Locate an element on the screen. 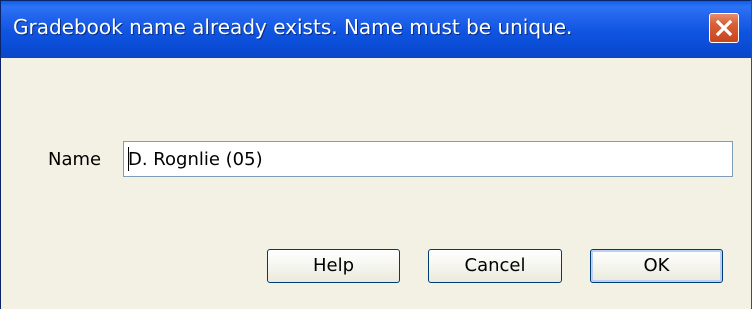  name-label: Name is located at coordinates (75, 159).